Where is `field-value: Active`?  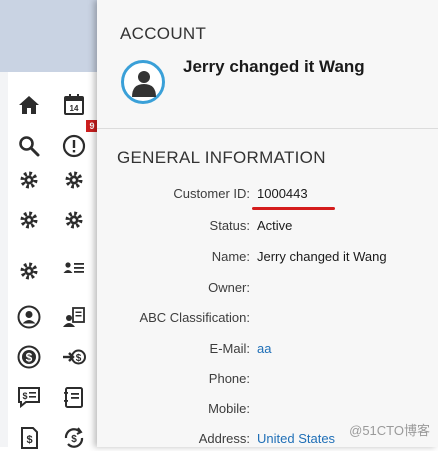
field-value: Active is located at coordinates (275, 225).